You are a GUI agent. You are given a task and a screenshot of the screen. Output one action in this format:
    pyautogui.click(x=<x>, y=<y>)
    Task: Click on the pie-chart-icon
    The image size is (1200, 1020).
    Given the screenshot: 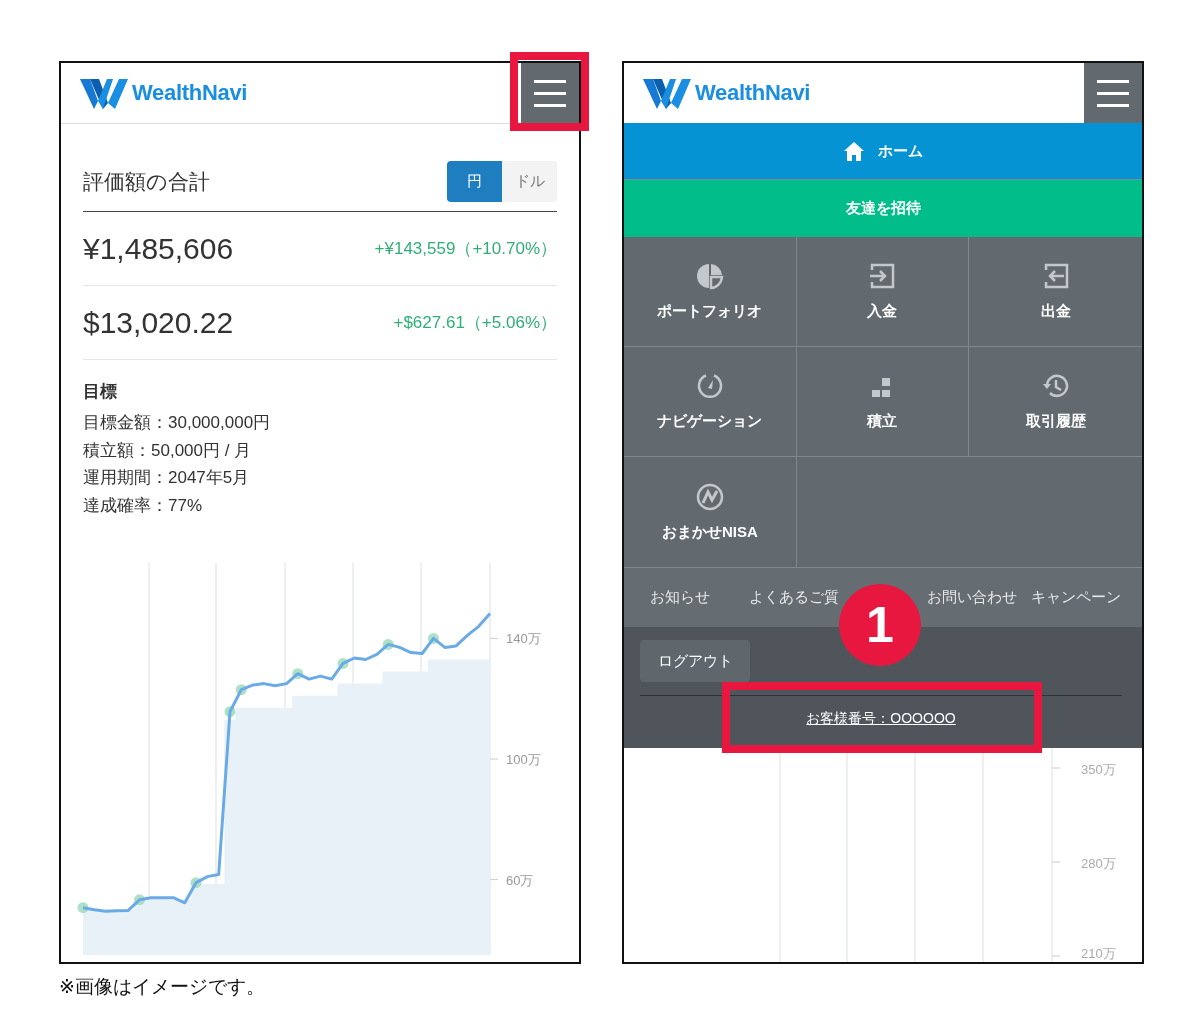 What is the action you would take?
    pyautogui.click(x=709, y=276)
    